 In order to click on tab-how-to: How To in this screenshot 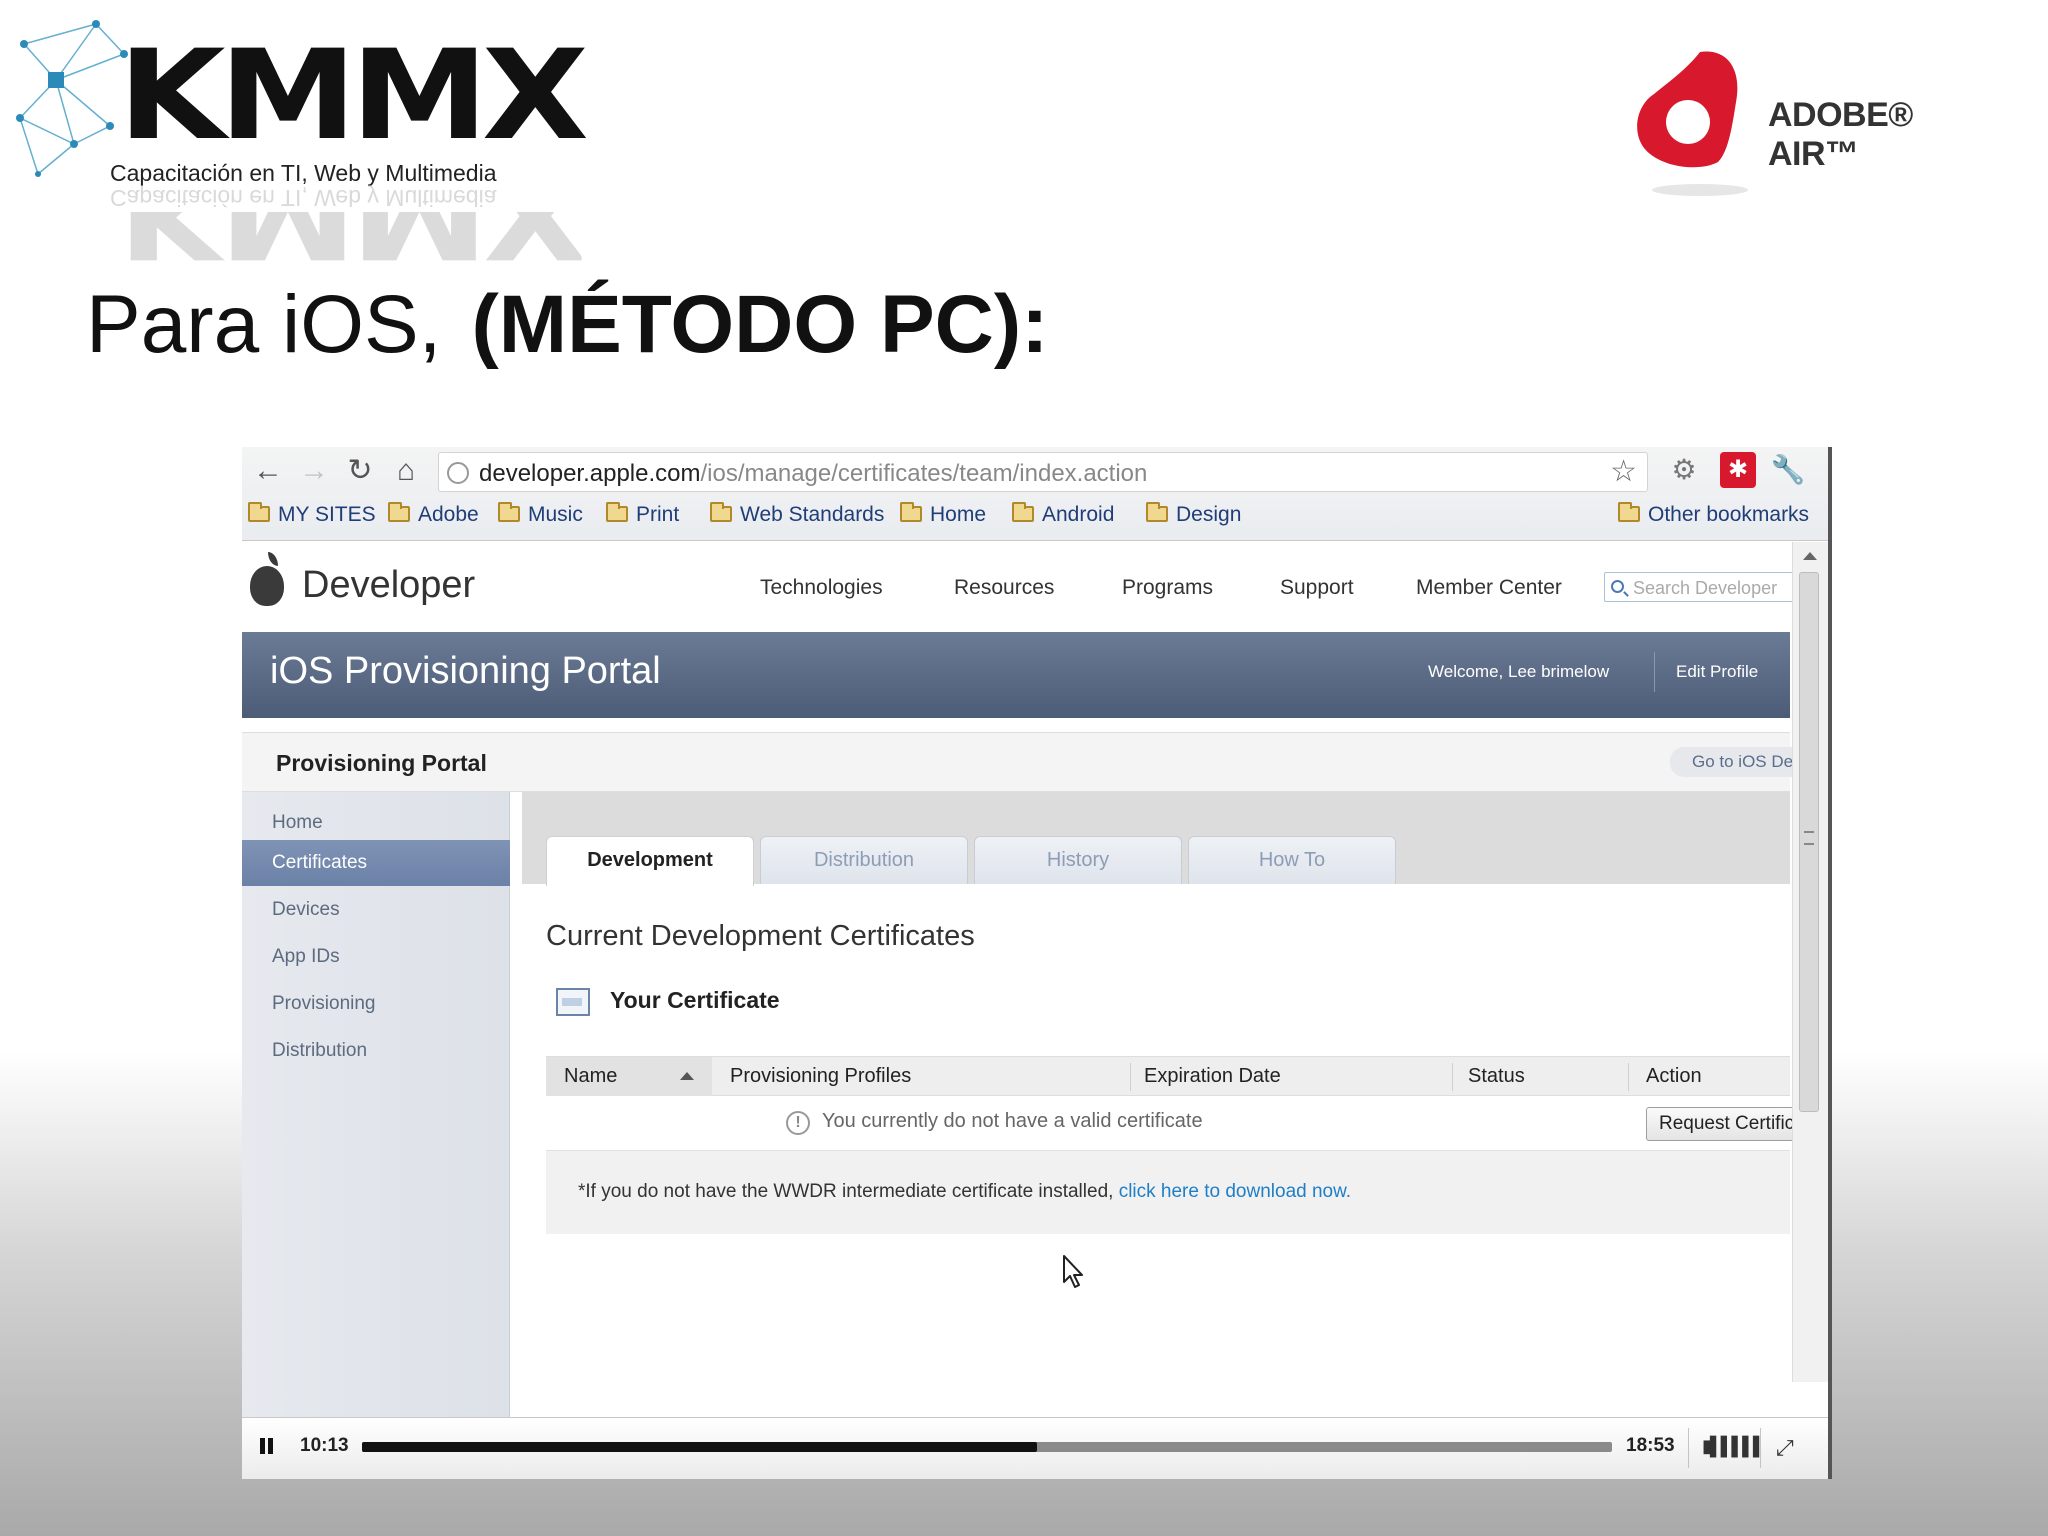, I will do `click(1292, 860)`.